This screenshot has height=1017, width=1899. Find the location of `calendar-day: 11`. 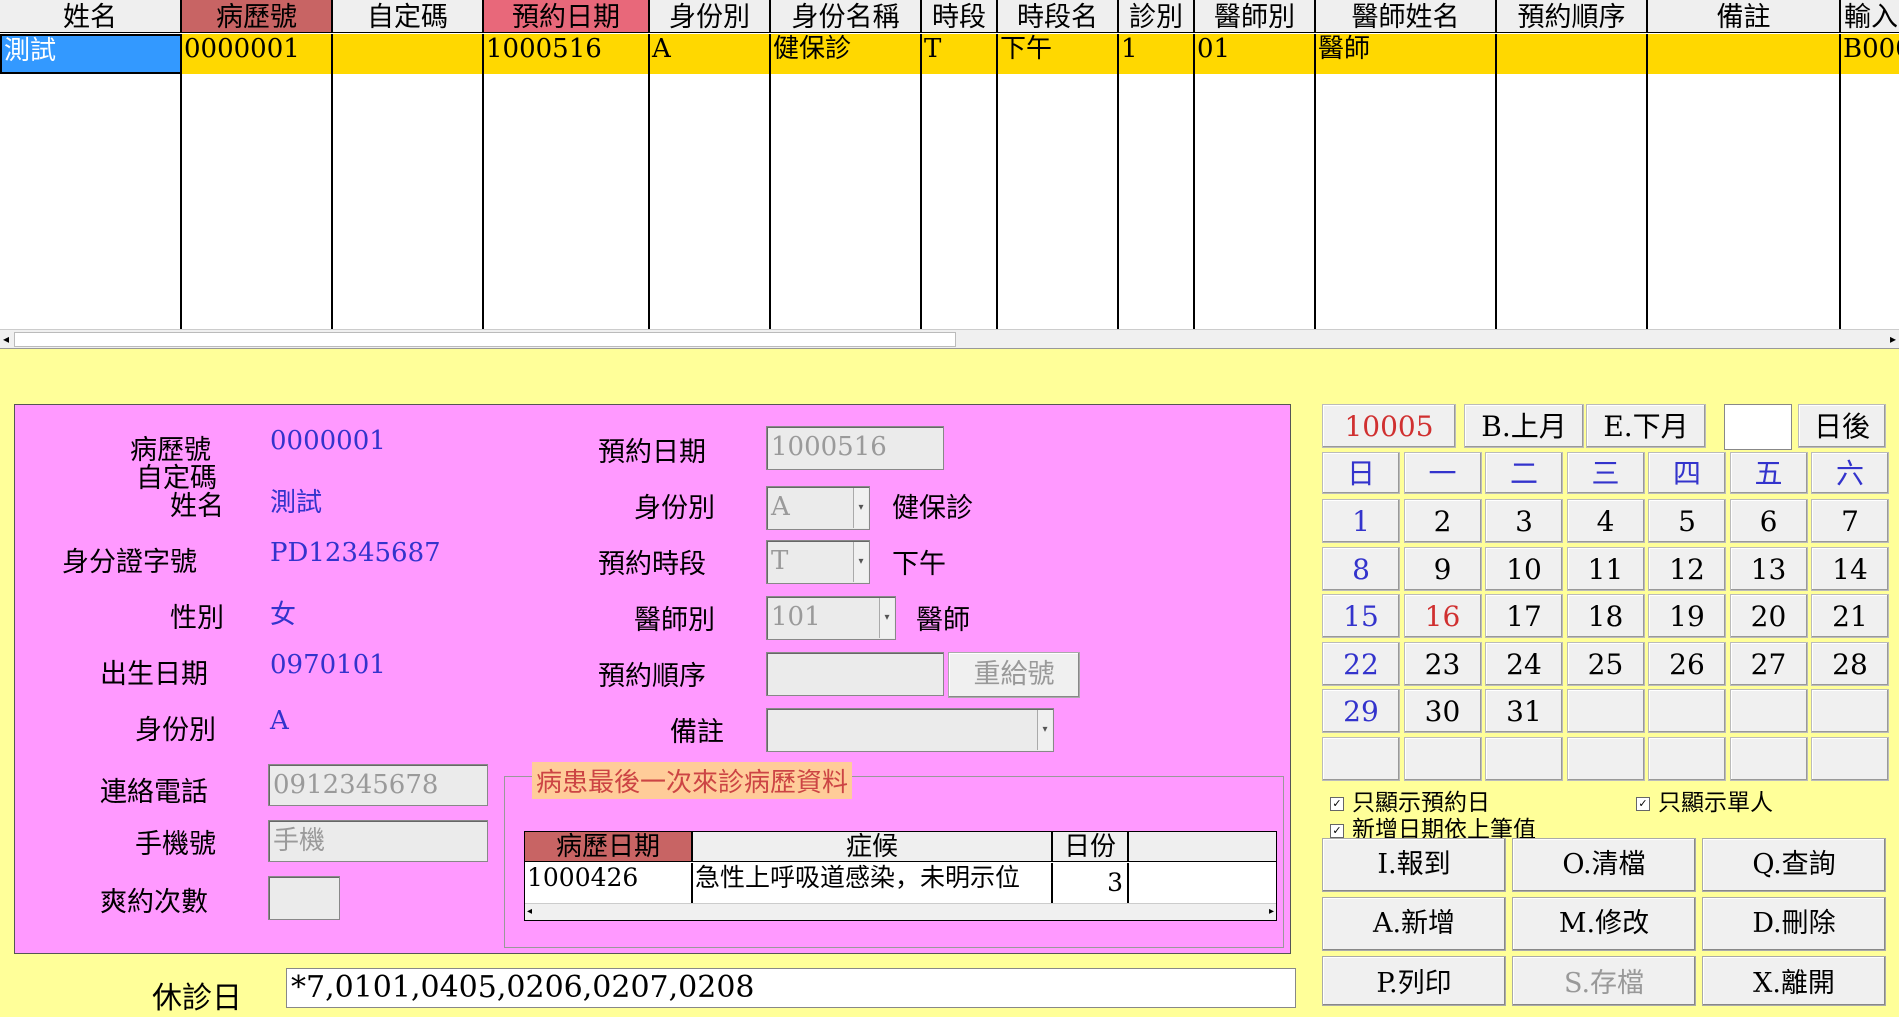

calendar-day: 11 is located at coordinates (1605, 568).